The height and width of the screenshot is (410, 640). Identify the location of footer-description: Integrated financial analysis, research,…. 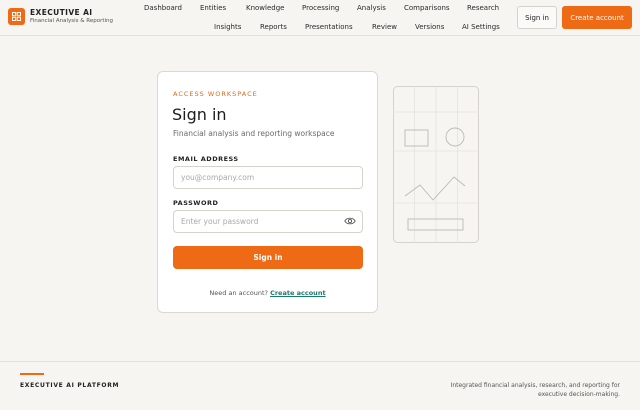
(535, 390).